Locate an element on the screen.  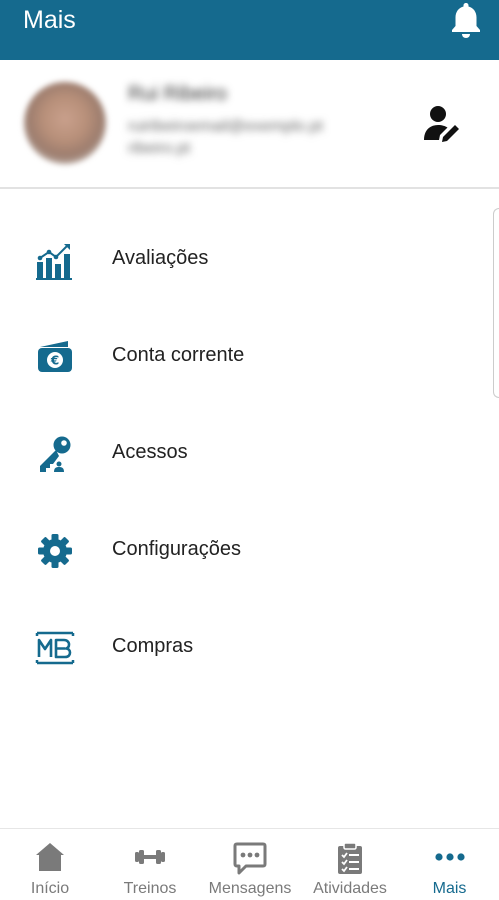
menu-item-label: Avaliações is located at coordinates (160, 258).